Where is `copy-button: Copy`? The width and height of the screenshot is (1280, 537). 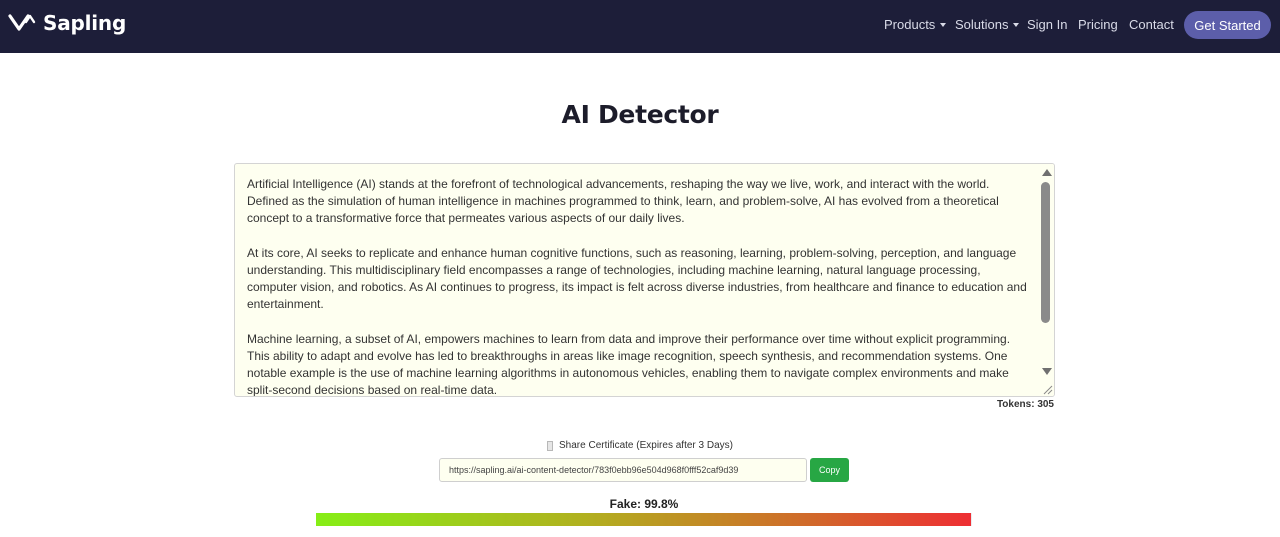 copy-button: Copy is located at coordinates (829, 470).